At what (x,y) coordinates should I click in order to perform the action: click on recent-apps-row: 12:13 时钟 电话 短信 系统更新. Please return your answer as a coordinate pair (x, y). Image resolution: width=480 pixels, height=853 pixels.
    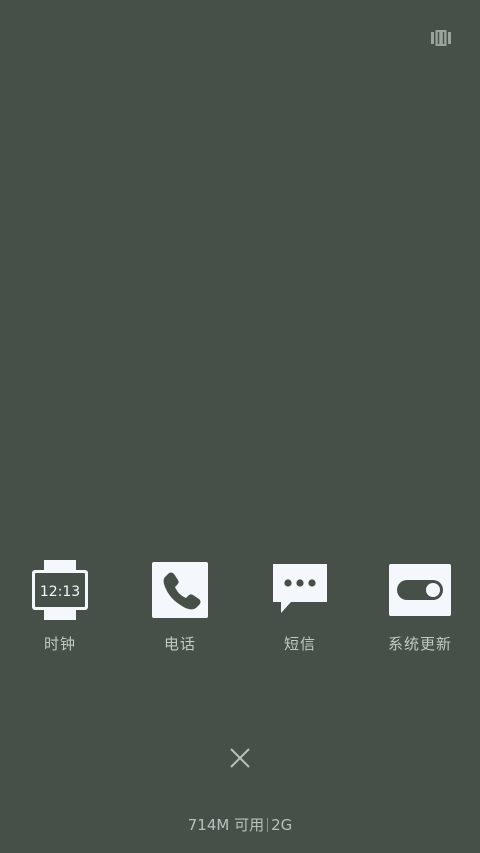
    Looking at the image, I should click on (240, 613).